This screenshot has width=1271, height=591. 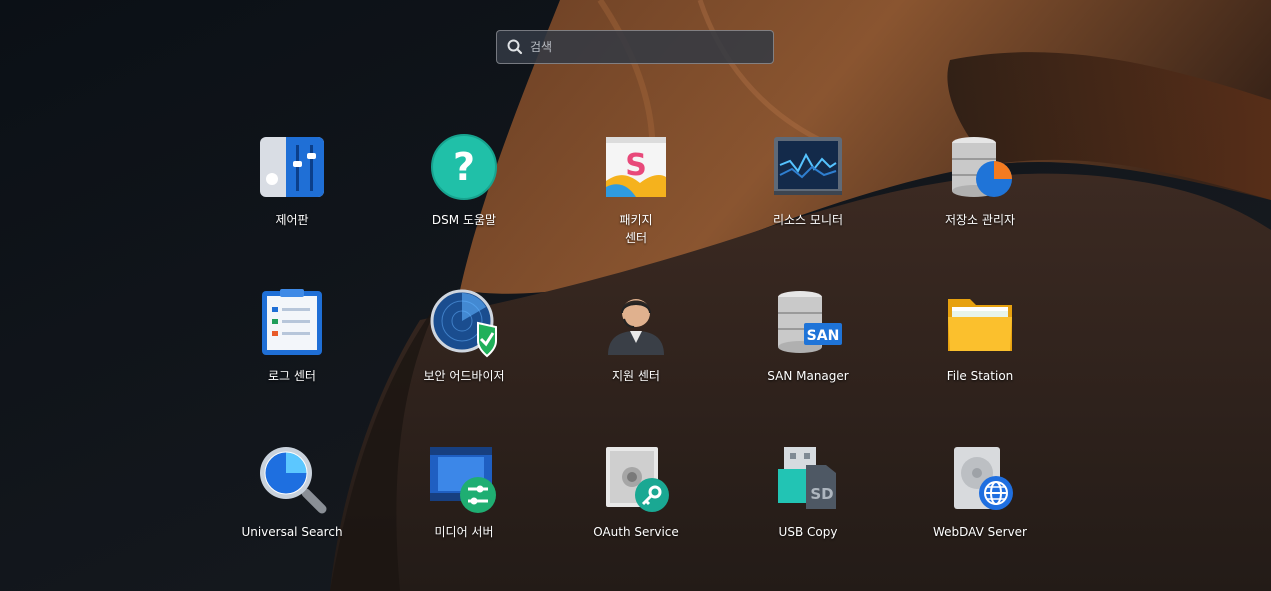 I want to click on usb-copy-icon: SD, so click(x=807, y=478).